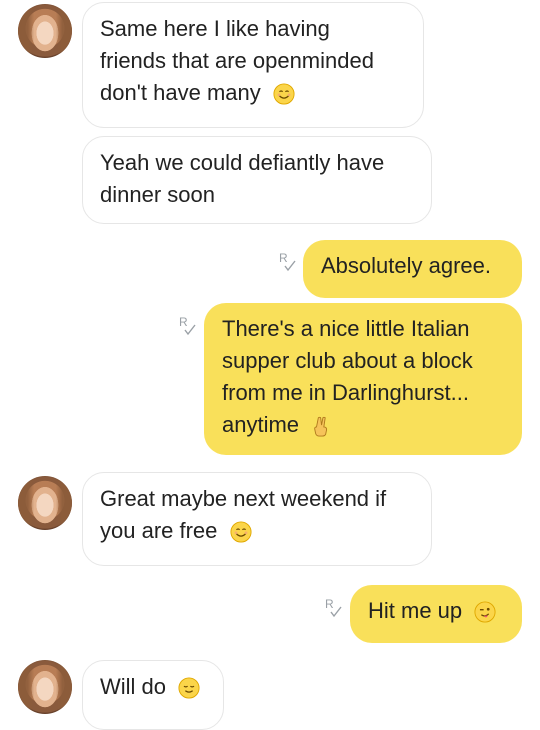 This screenshot has height=730, width=540. Describe the element at coordinates (257, 519) in the screenshot. I see `incoming-message-bubble: Great maybe next weekend if you are free` at that location.